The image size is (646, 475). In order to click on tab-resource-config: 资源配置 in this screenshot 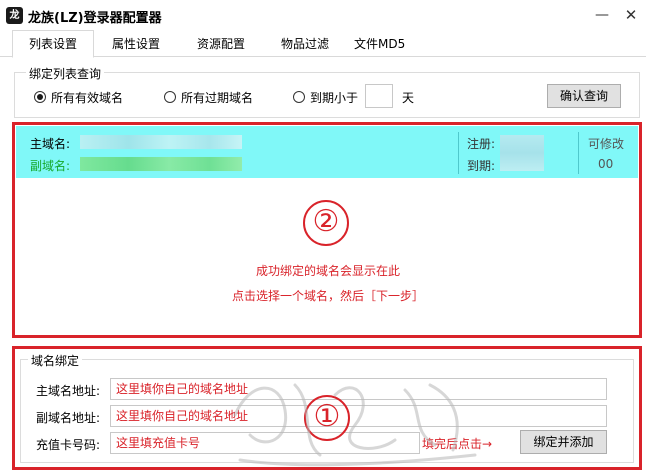, I will do `click(221, 45)`.